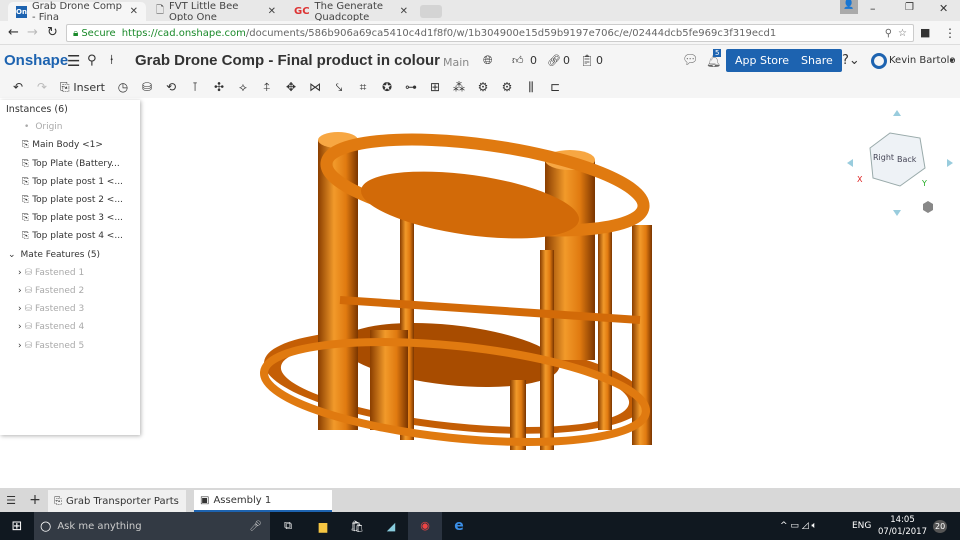 Image resolution: width=960 pixels, height=540 pixels. Describe the element at coordinates (555, 87) in the screenshot. I see `linear-relation-icon: ⊏` at that location.